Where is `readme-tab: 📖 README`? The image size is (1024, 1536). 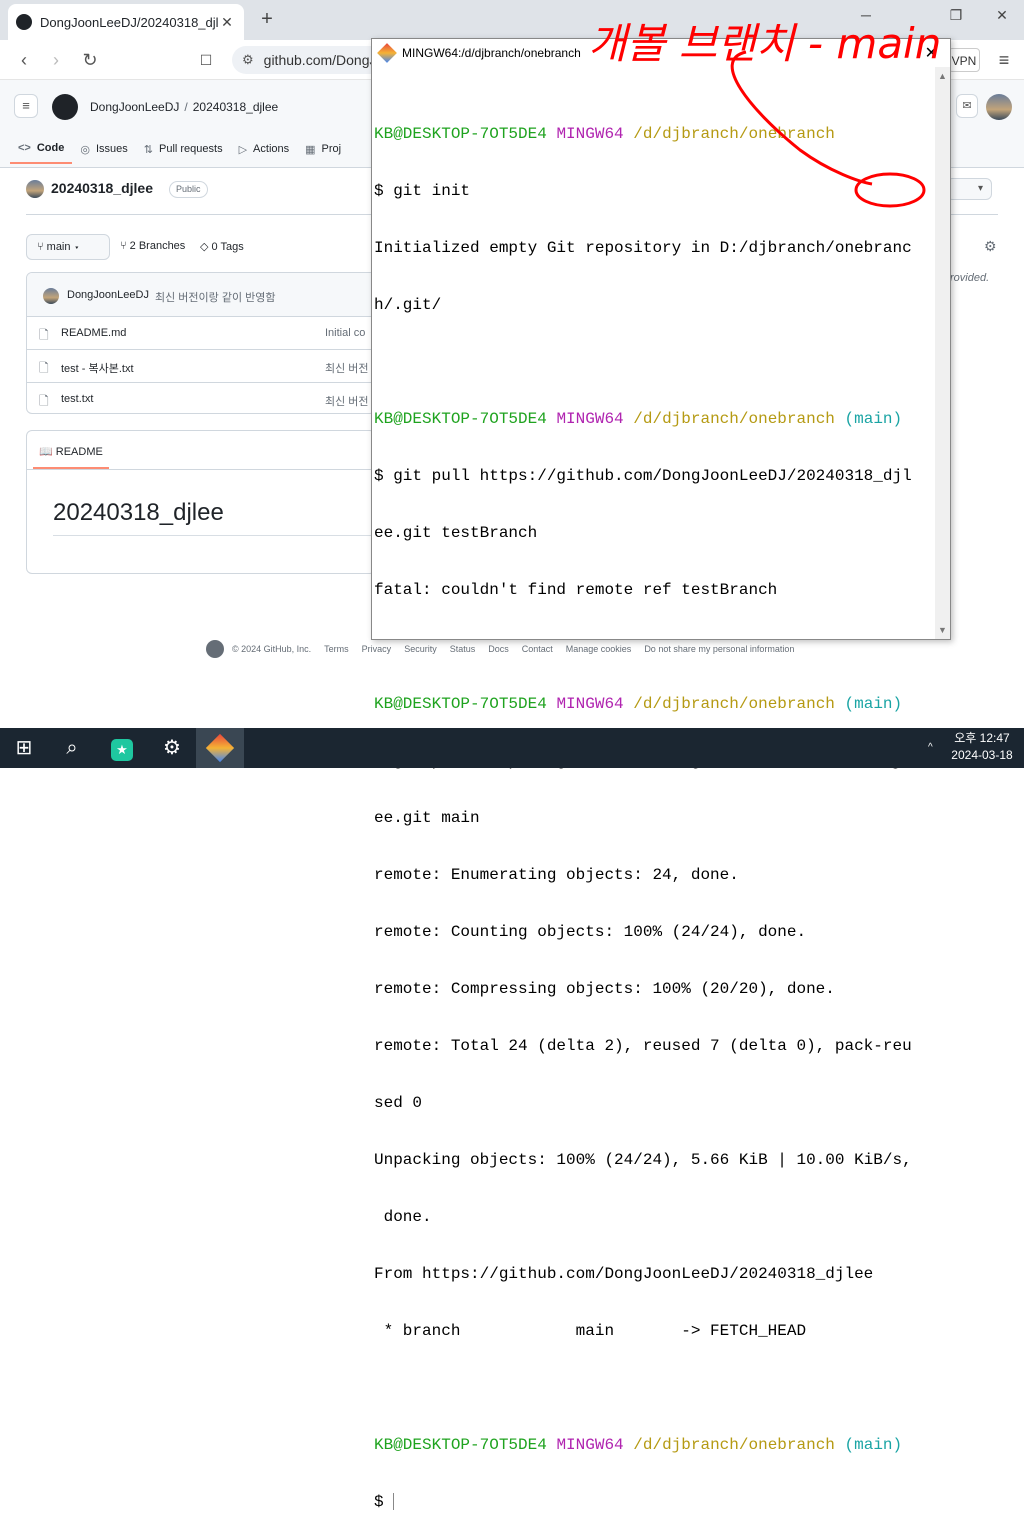
readme-tab: 📖 README is located at coordinates (71, 453).